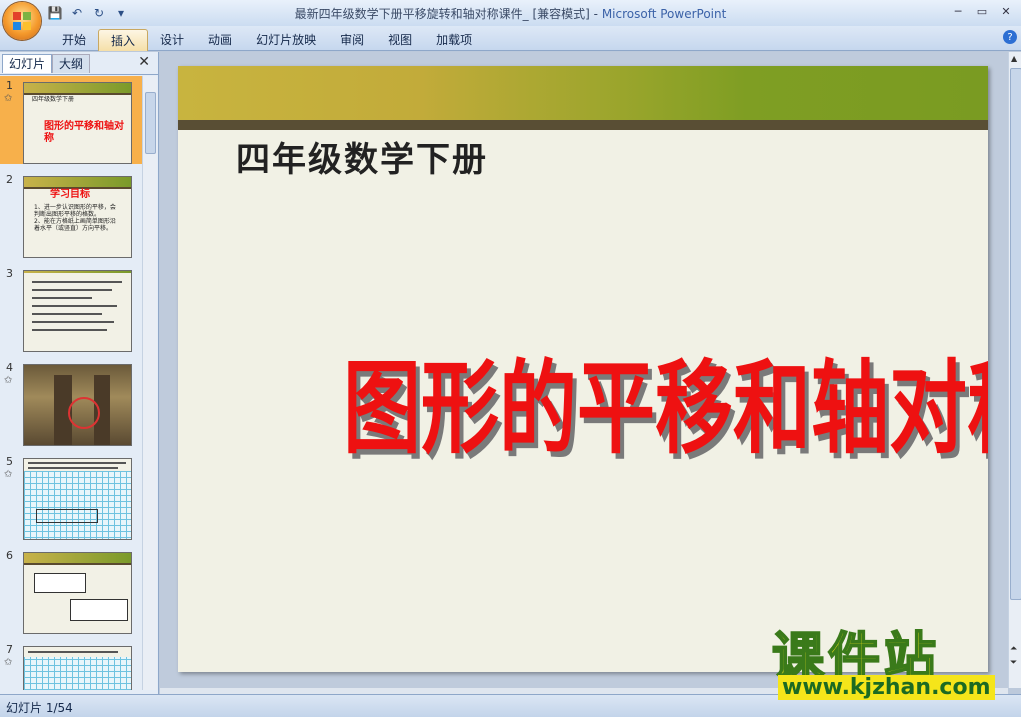  I want to click on previous-slide-icon: ⏶, so click(1013, 649).